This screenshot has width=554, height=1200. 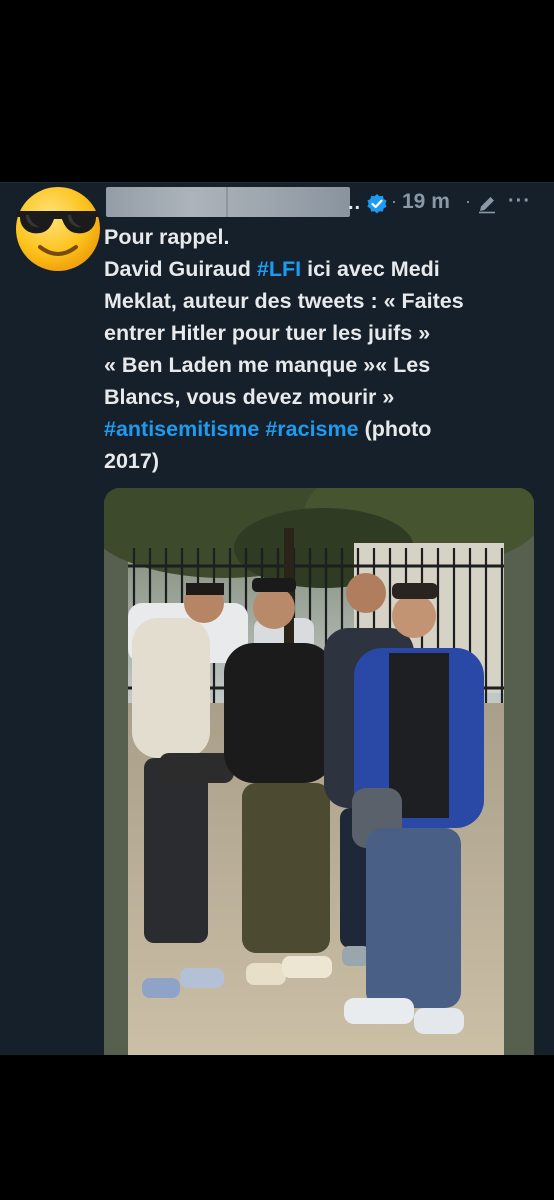 I want to click on name-truncation: .., so click(x=355, y=203).